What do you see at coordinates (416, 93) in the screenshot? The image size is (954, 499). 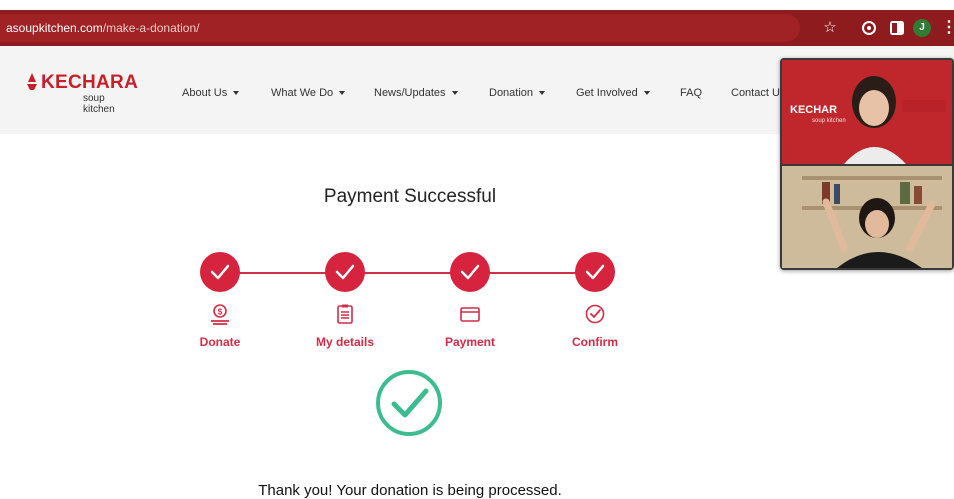 I see `nav-news-updates: News/Updates` at bounding box center [416, 93].